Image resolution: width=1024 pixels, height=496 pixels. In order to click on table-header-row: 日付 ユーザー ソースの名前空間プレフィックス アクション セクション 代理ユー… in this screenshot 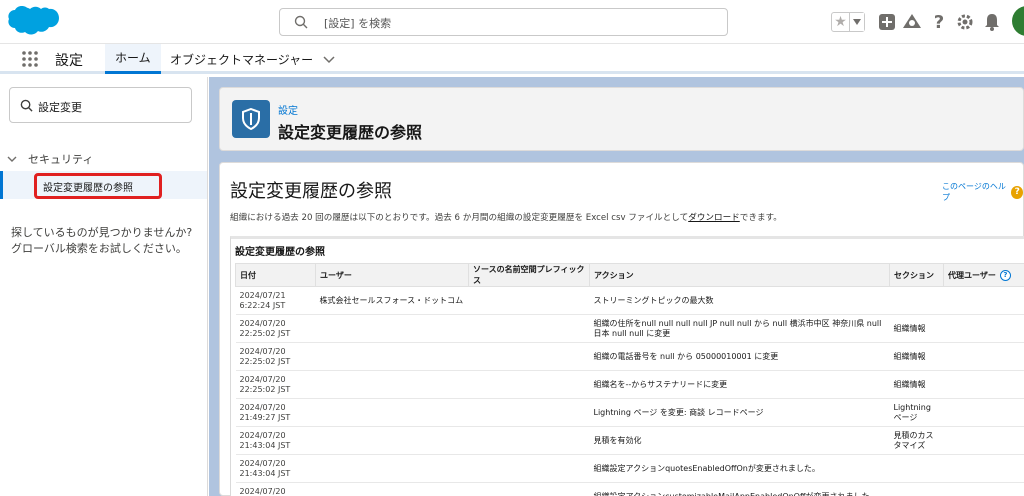, I will do `click(629, 275)`.